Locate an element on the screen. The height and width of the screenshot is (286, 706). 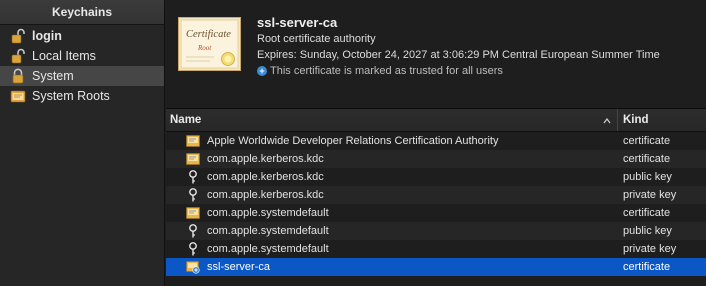
certificate-image: Certificate Root is located at coordinates (209, 44).